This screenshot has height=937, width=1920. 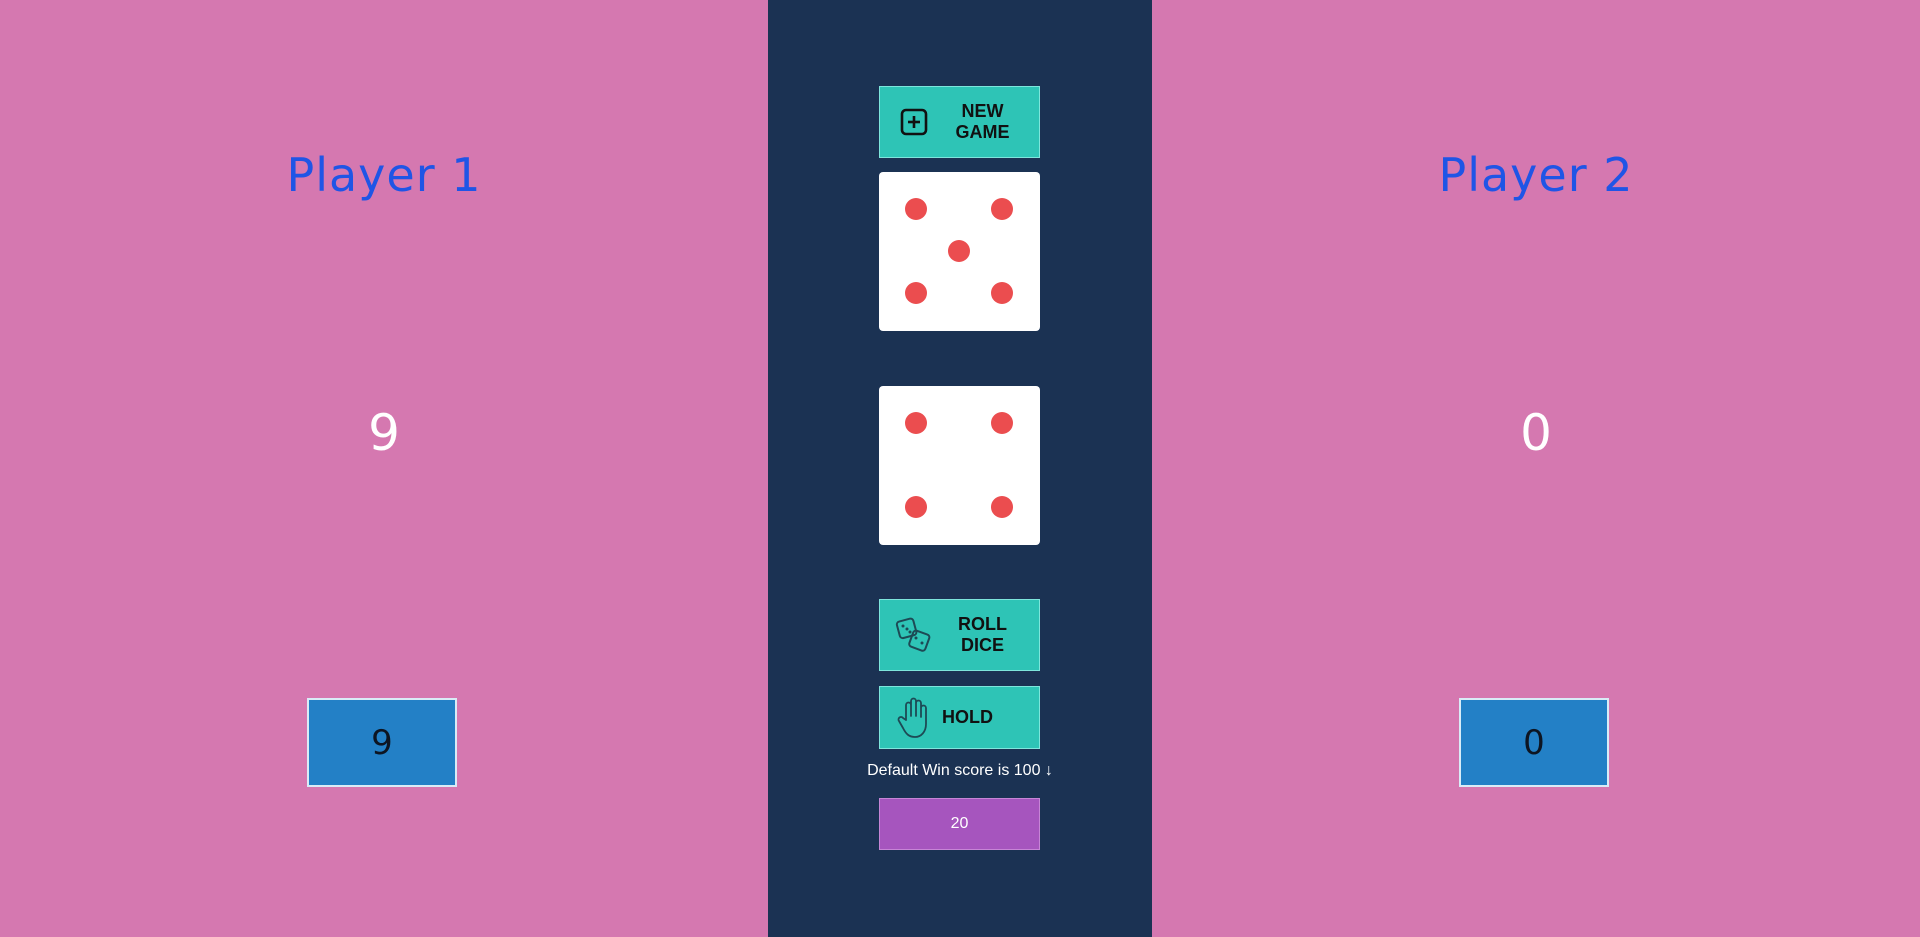 I want to click on hand-icon, so click(x=914, y=718).